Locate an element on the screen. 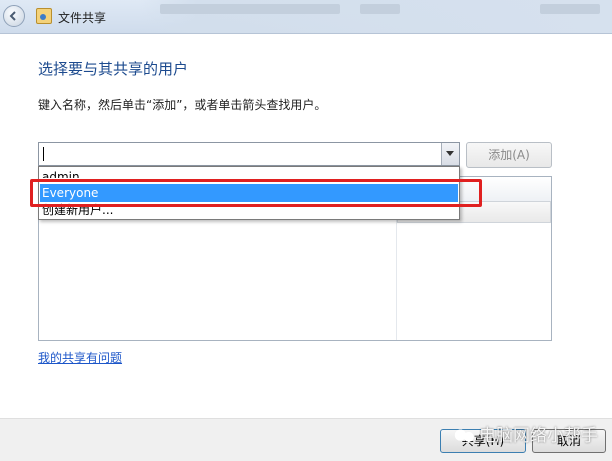  back-button is located at coordinates (14, 16).